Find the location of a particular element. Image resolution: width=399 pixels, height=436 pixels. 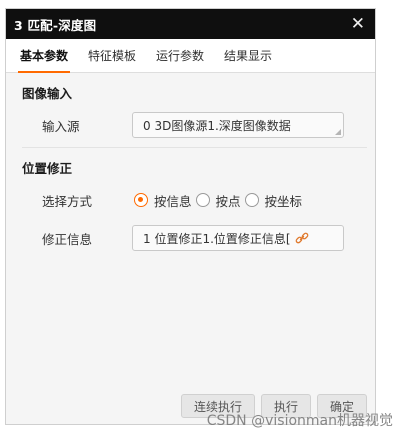

tab-run-params: 运行参数 is located at coordinates (180, 55).